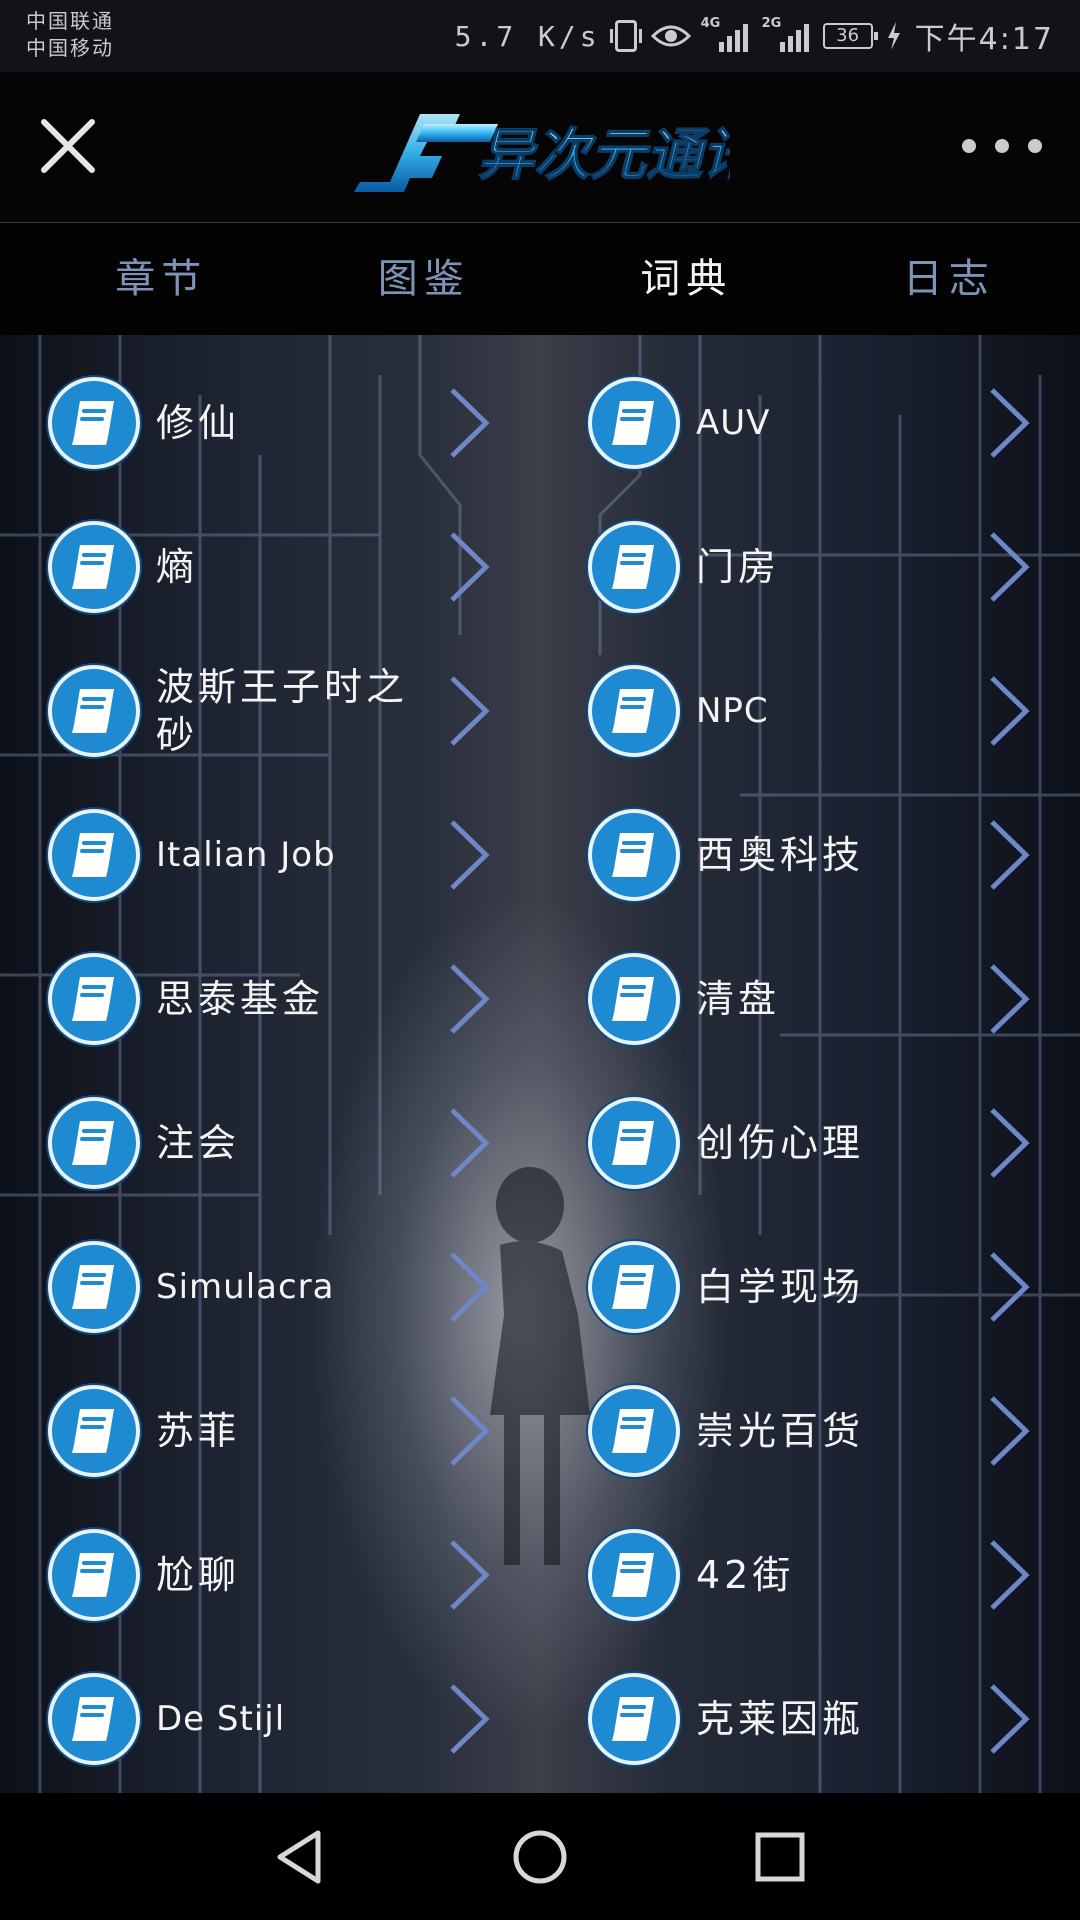 This screenshot has width=1080, height=1920. I want to click on entry-label: 清盘, so click(738, 999).